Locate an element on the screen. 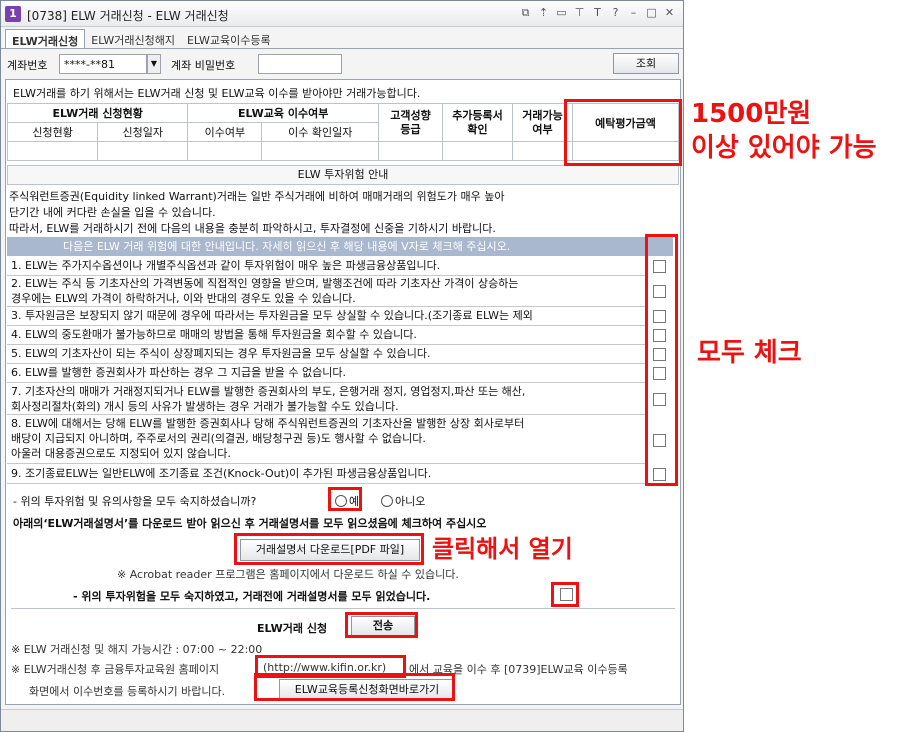 The image size is (913, 732). font-size-icon: T is located at coordinates (597, 13).